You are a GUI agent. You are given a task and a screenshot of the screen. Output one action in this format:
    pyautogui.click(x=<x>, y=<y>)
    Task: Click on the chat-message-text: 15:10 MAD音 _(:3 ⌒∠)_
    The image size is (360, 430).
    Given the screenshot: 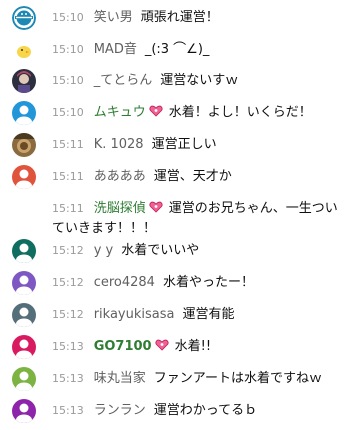 What is the action you would take?
    pyautogui.click(x=202, y=50)
    